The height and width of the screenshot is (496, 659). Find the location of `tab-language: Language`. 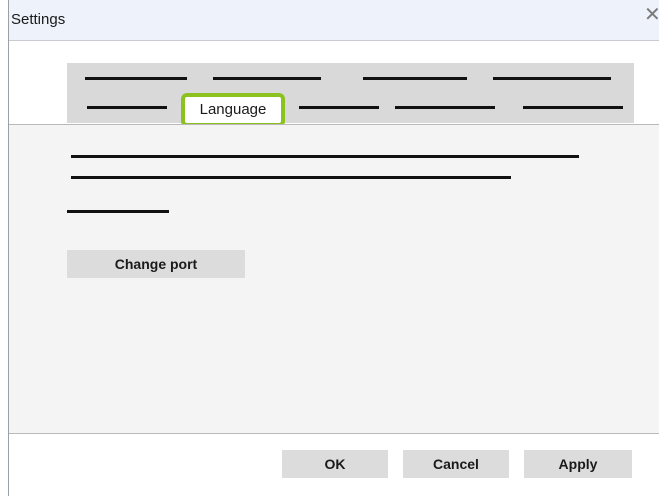

tab-language: Language is located at coordinates (233, 110).